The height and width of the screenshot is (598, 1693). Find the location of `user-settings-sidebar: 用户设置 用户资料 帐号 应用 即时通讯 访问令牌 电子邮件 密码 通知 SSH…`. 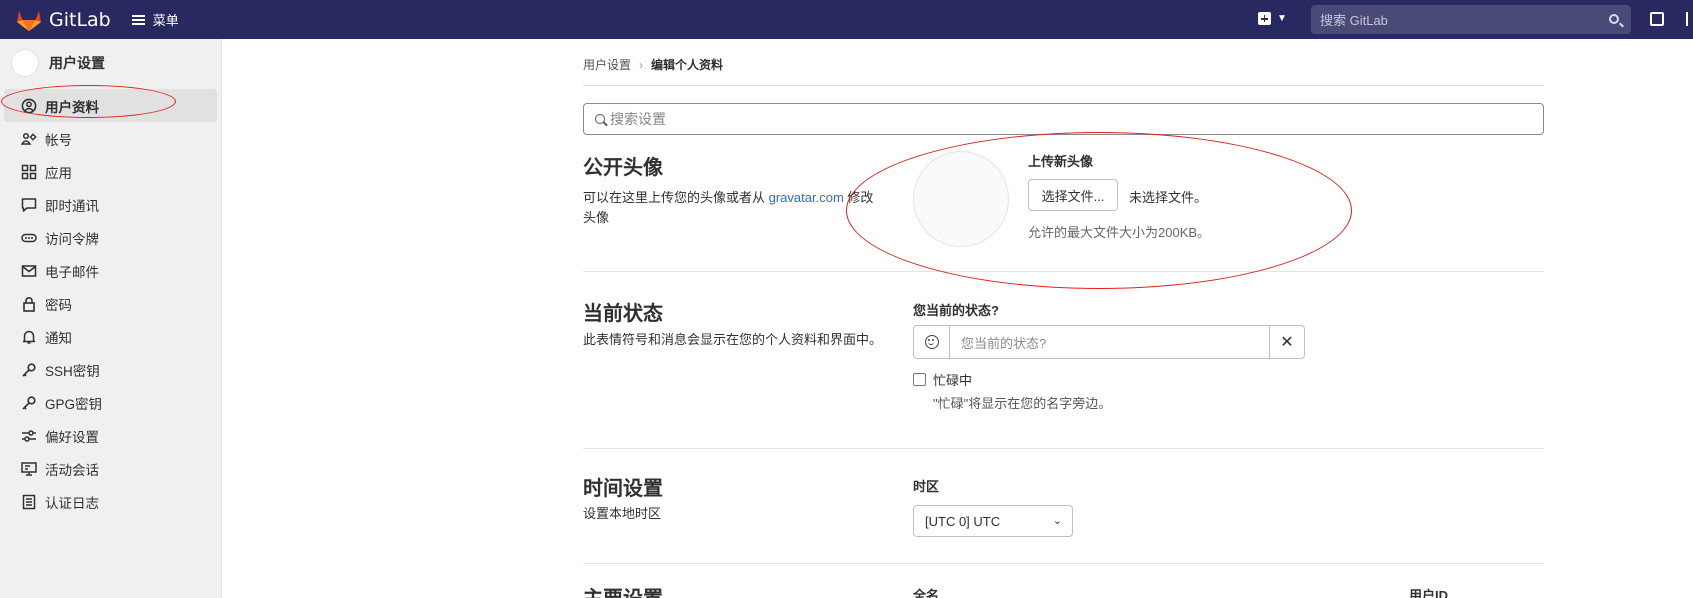

user-settings-sidebar: 用户设置 用户资料 帐号 应用 即时通讯 访问令牌 电子邮件 密码 通知 SSH… is located at coordinates (111, 318).